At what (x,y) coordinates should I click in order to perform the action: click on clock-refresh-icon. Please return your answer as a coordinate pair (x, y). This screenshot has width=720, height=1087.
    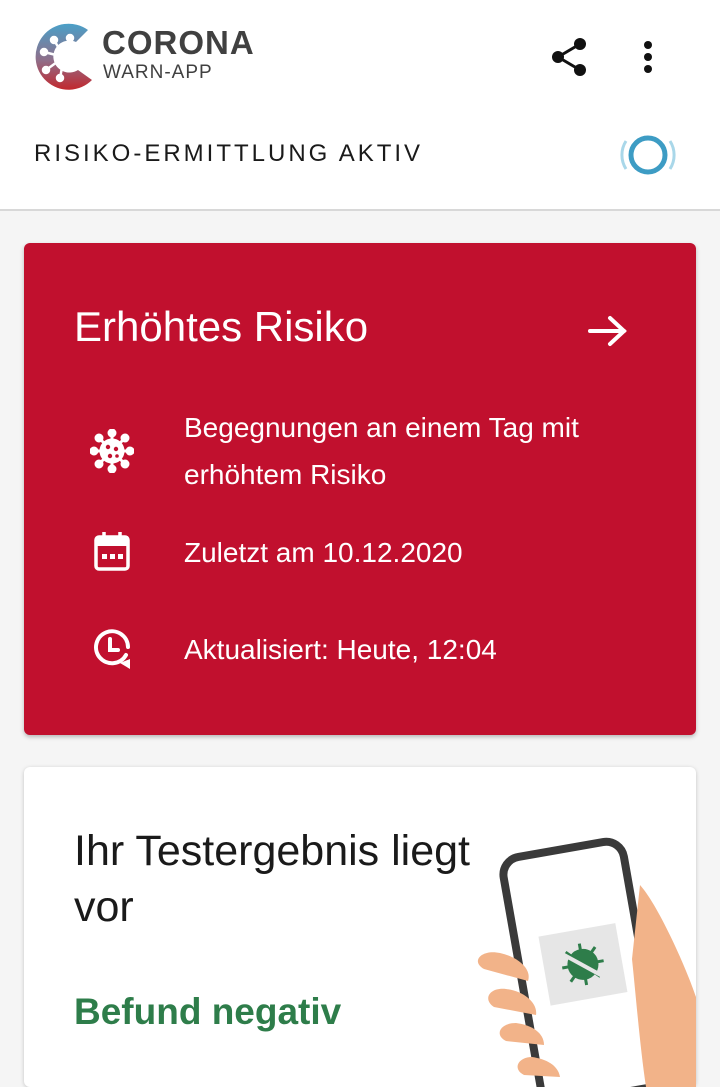
    Looking at the image, I should click on (112, 649).